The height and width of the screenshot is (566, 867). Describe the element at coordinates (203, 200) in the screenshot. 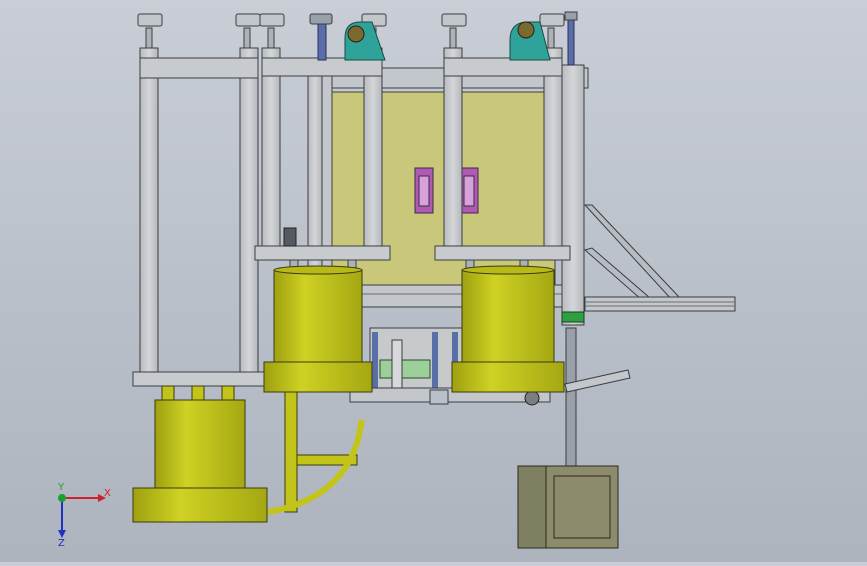

I see `frame-left` at that location.